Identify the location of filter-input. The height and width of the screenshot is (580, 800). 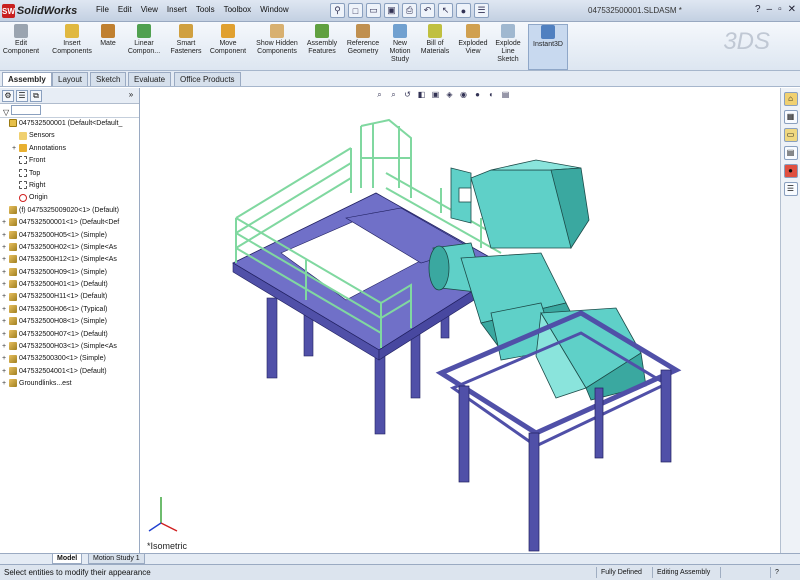
(26, 110).